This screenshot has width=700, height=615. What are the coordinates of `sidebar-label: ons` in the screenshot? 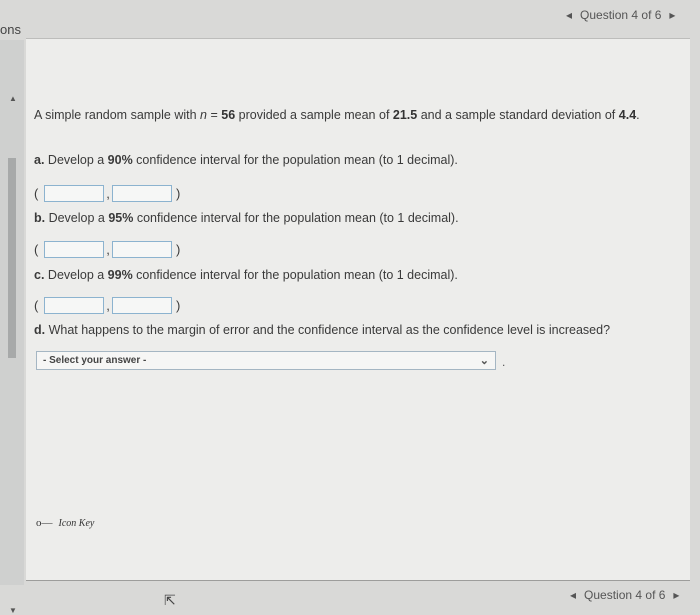 It's located at (10, 29).